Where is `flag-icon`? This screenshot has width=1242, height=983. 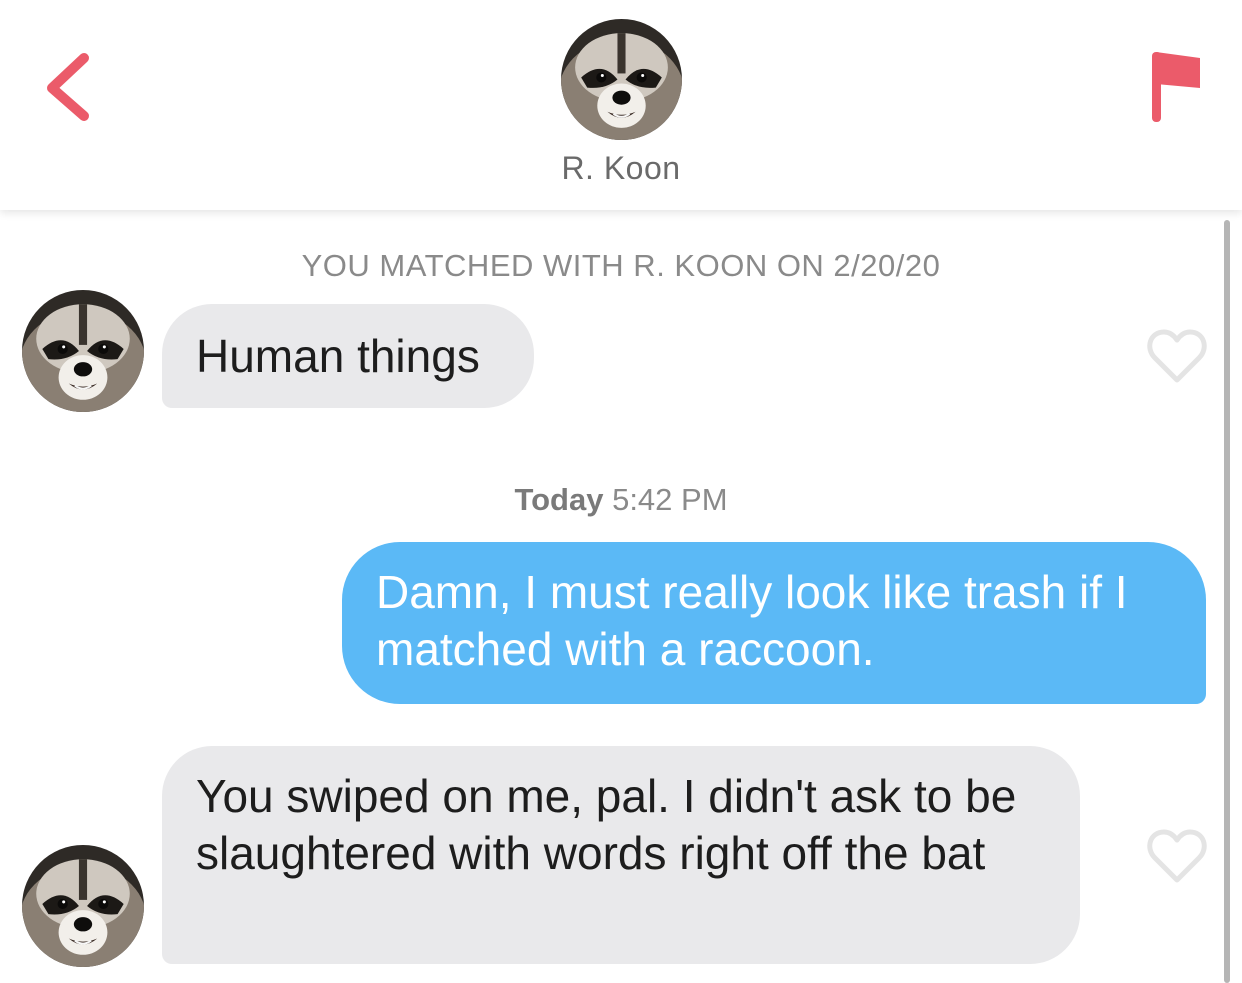
flag-icon is located at coordinates (1176, 87).